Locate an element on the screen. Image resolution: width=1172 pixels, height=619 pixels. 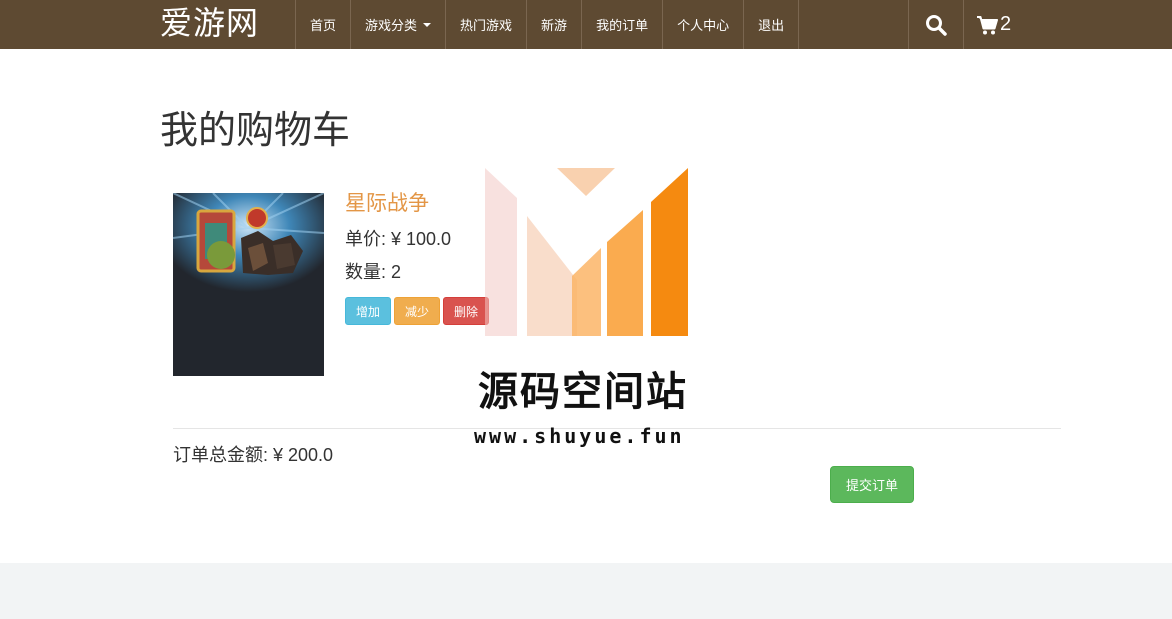
search-icon is located at coordinates (936, 25).